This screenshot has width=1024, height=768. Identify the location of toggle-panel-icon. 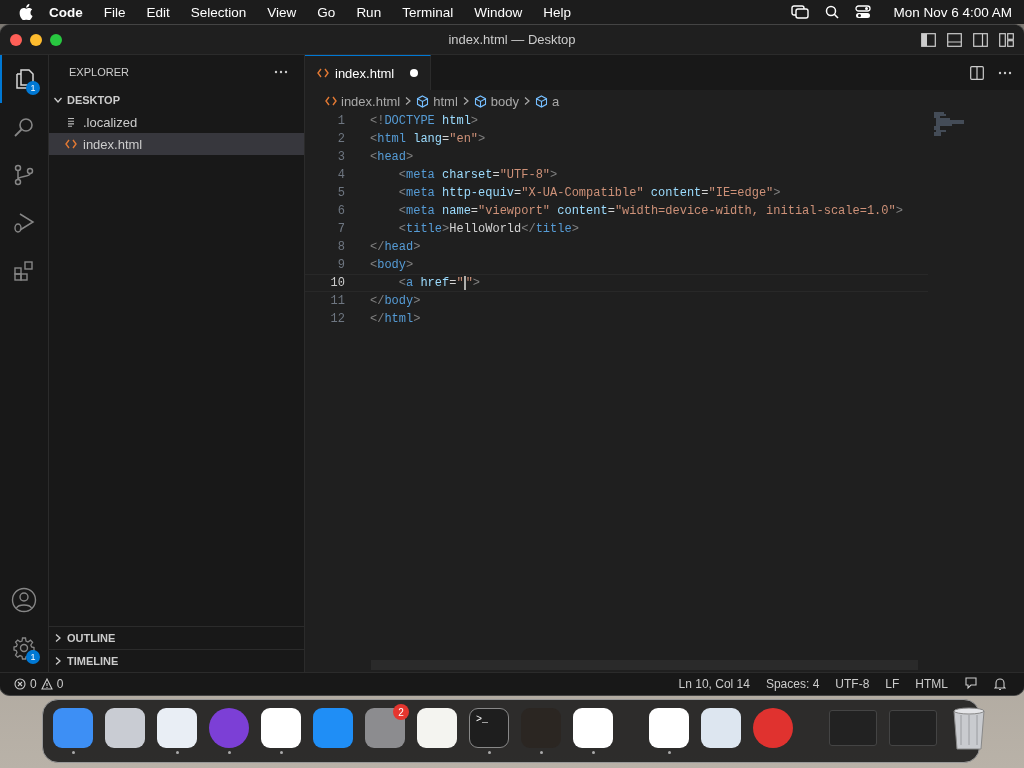
(954, 39).